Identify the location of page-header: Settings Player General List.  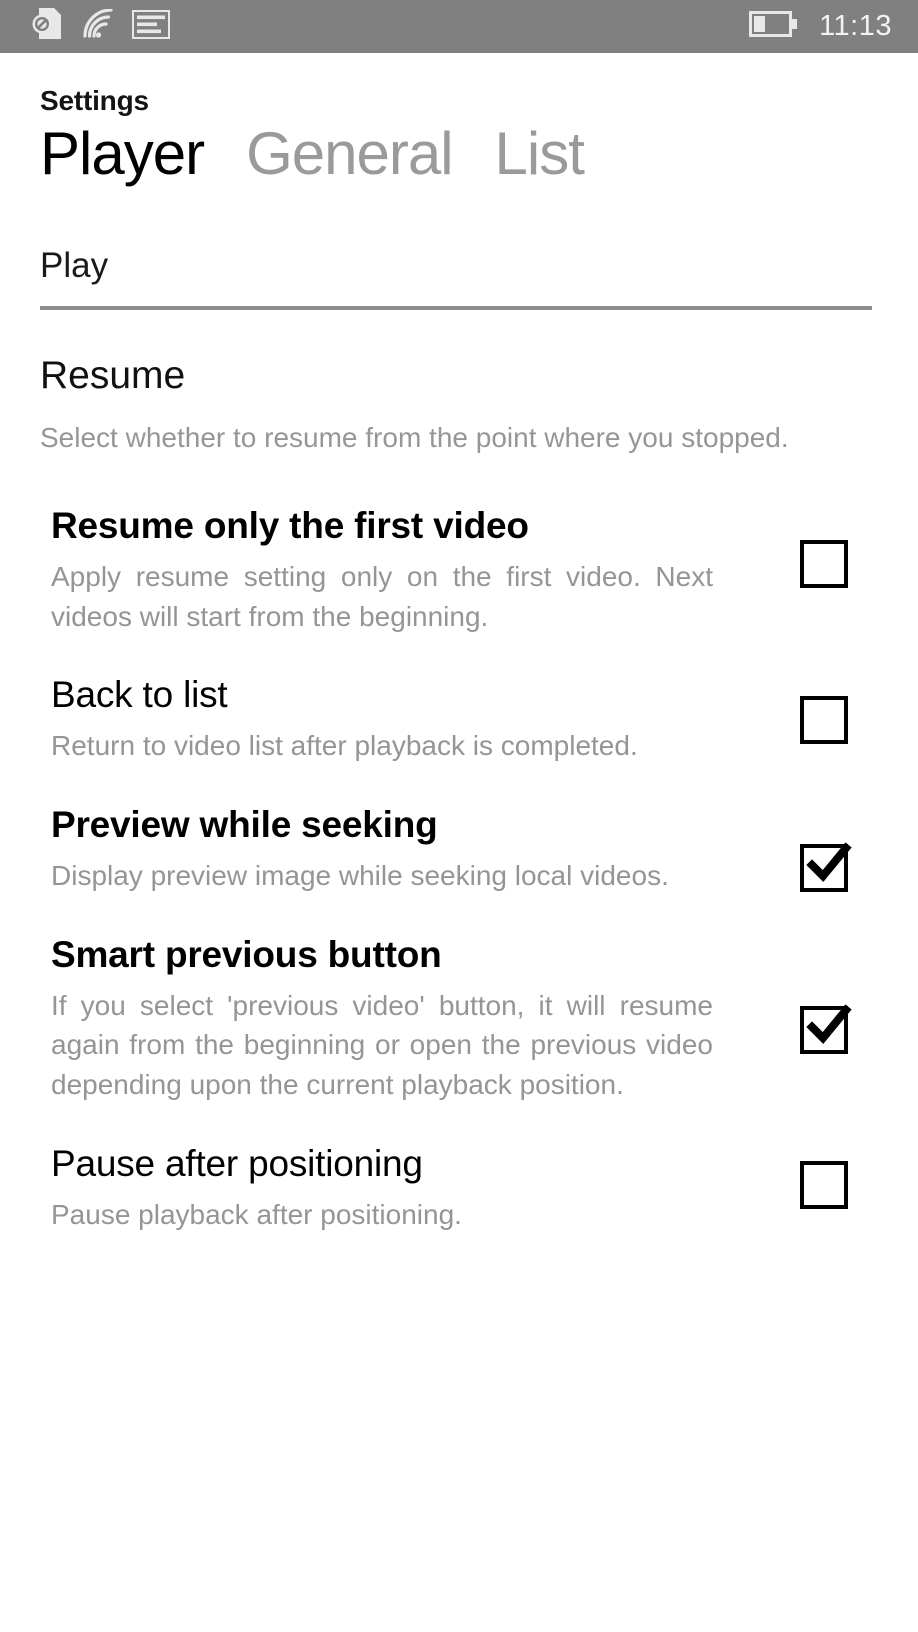
(459, 120).